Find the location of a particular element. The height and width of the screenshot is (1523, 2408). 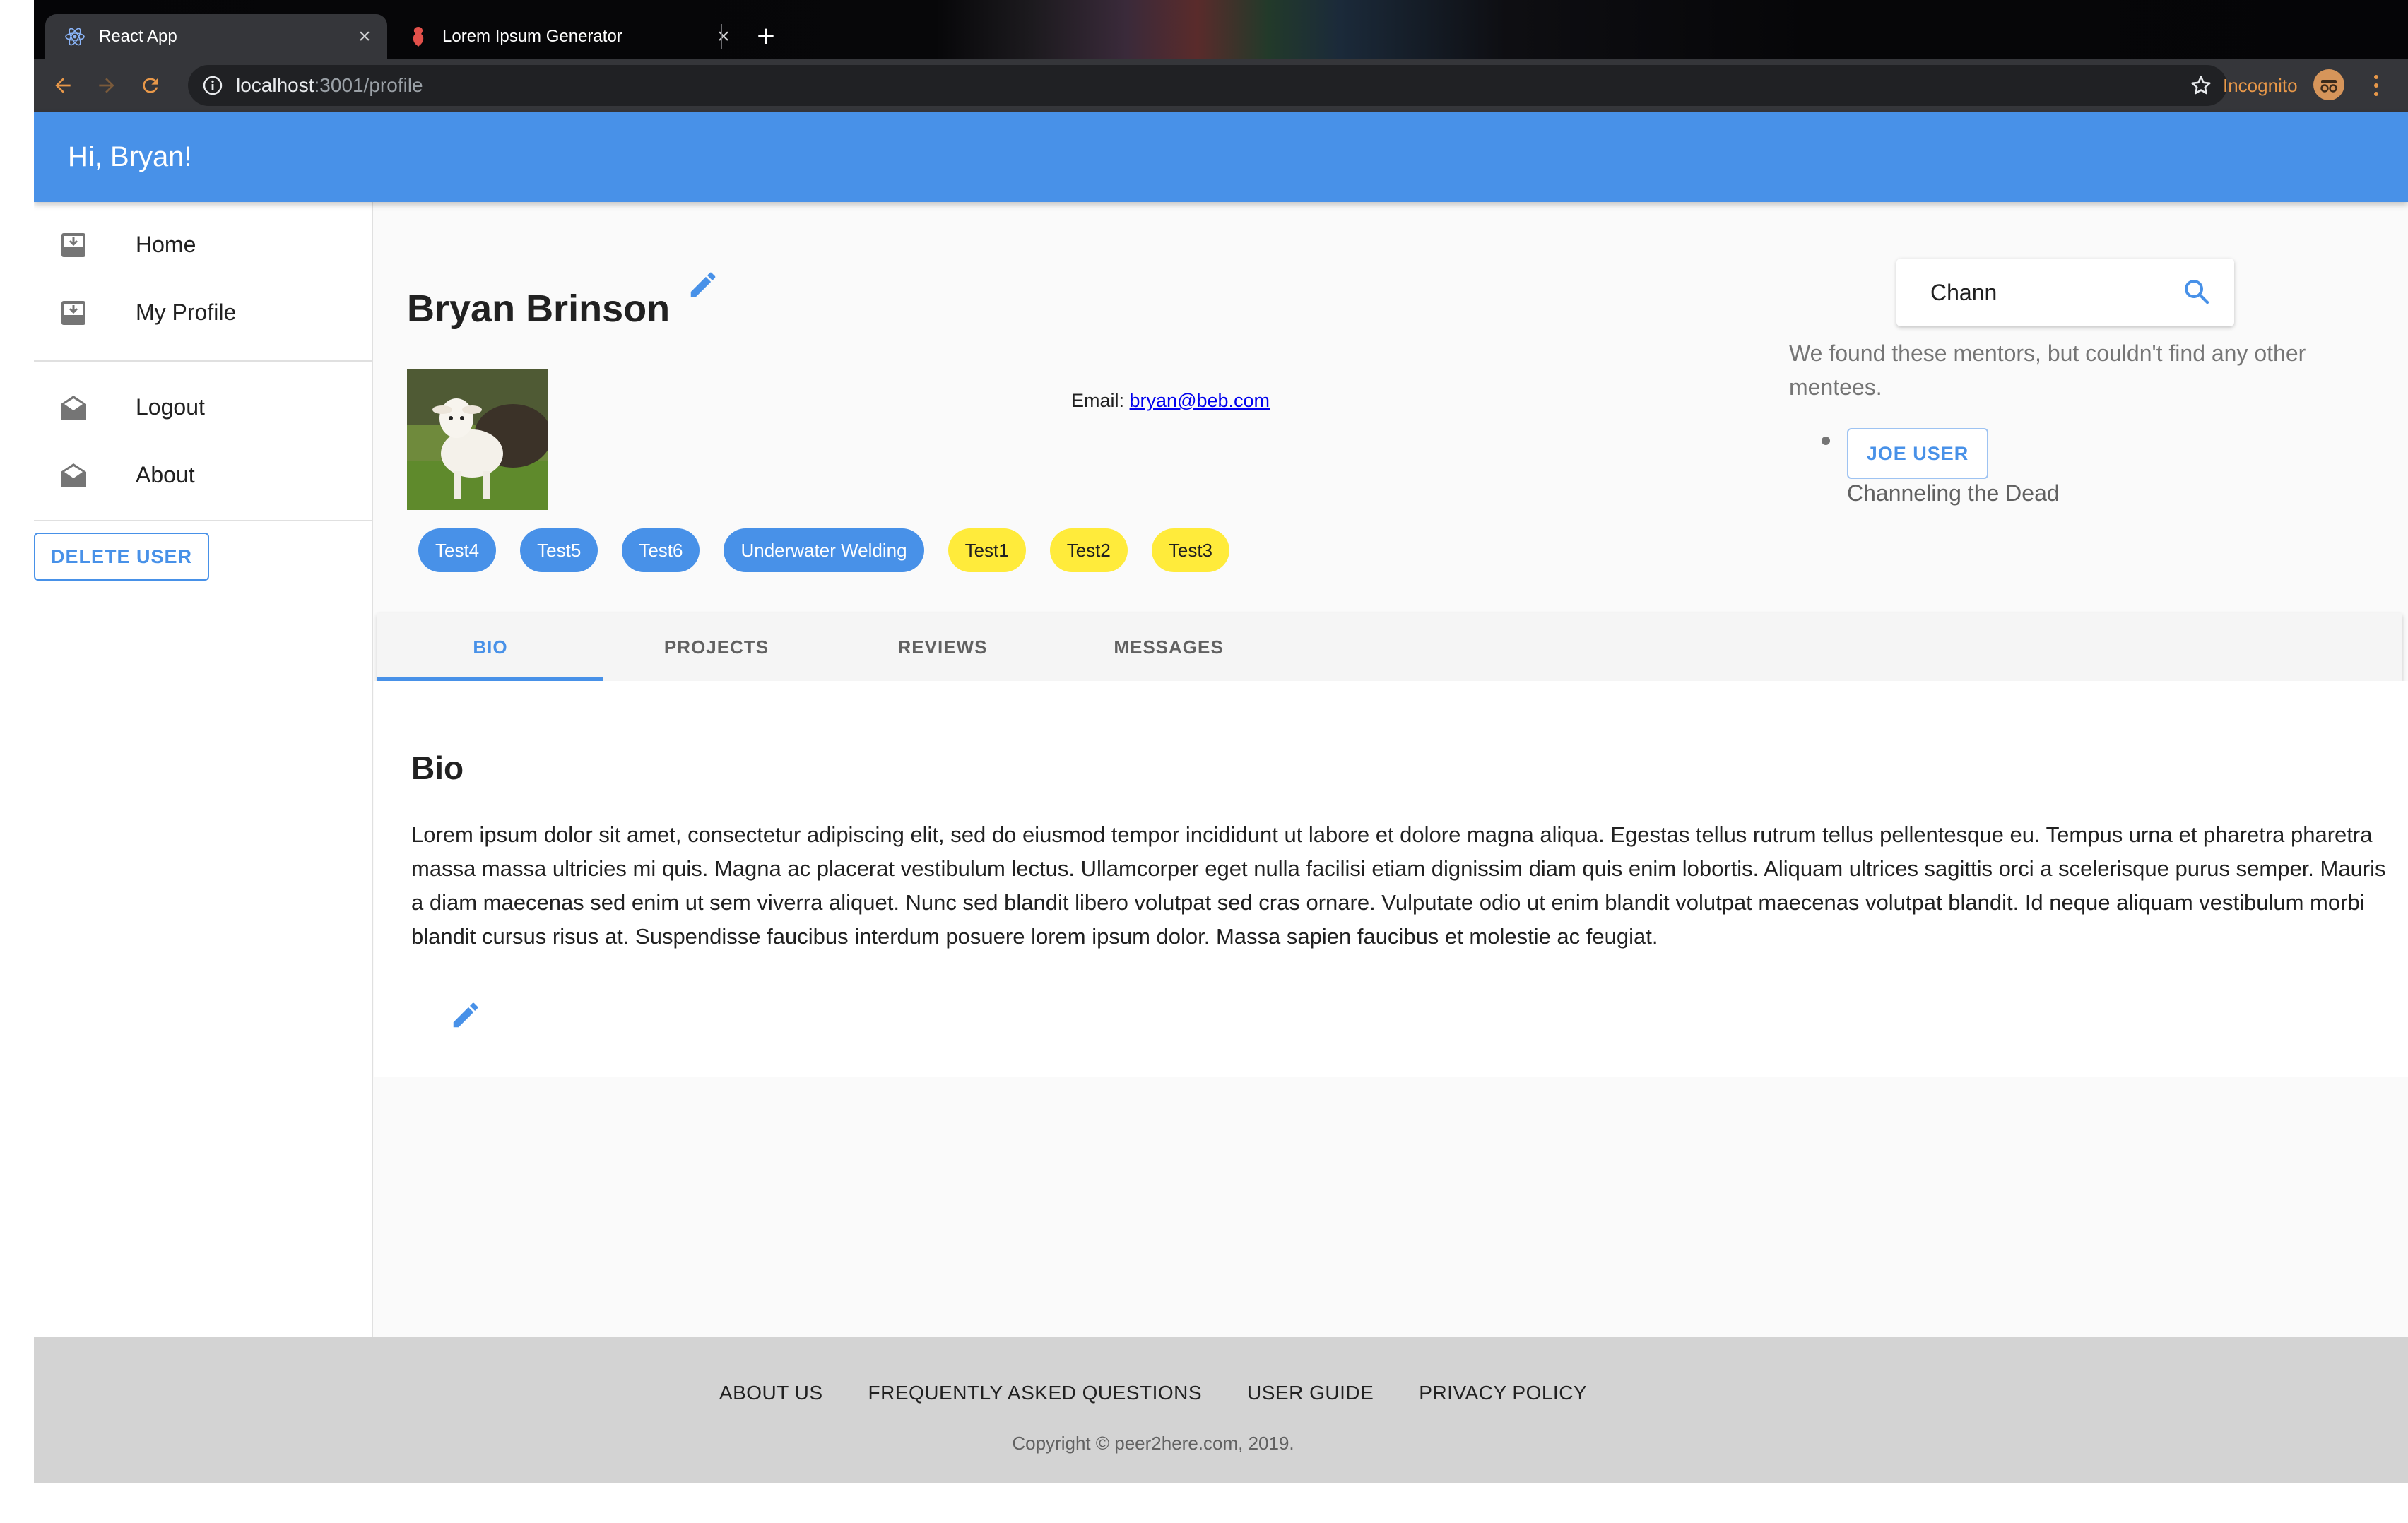

sidebar-item-about: About is located at coordinates (203, 475).